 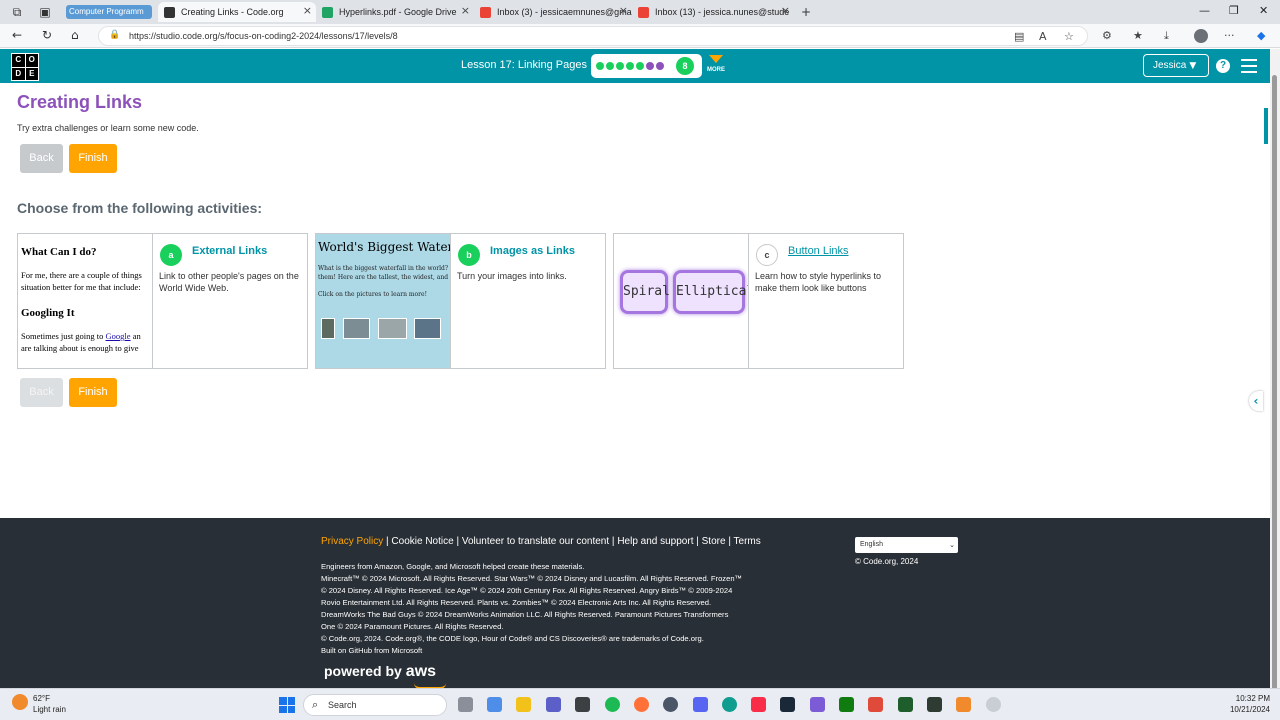 I want to click on workspaces-icon: ⧉, so click(x=17, y=12).